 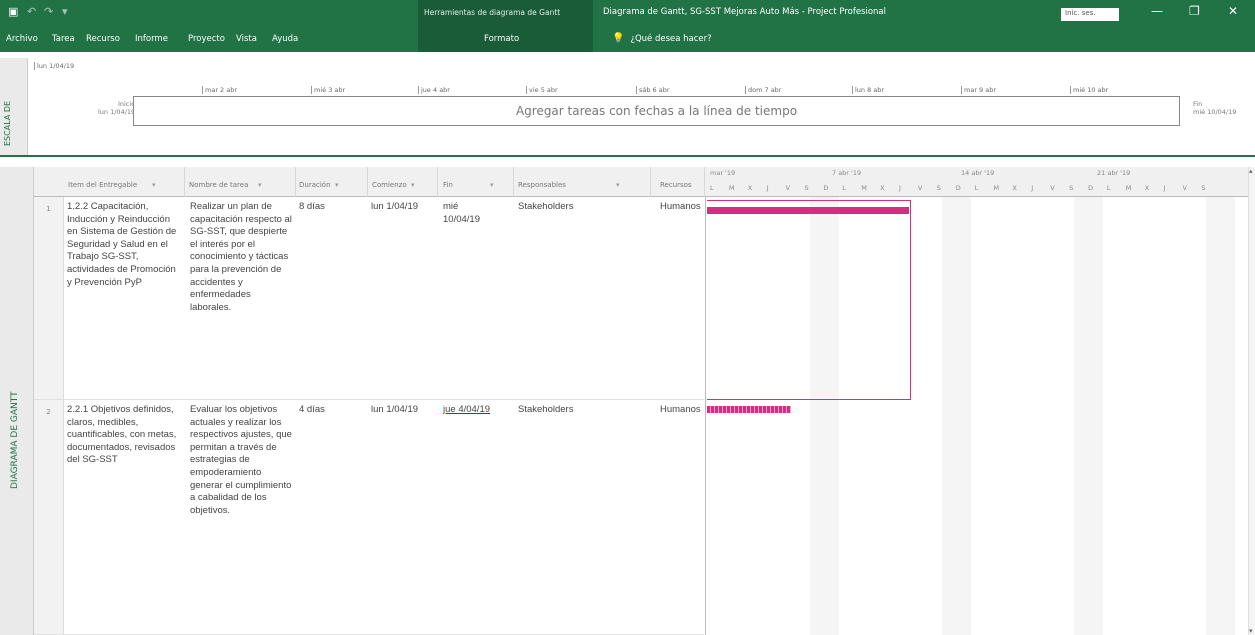 I want to click on save-icon: ▣, so click(x=13, y=11).